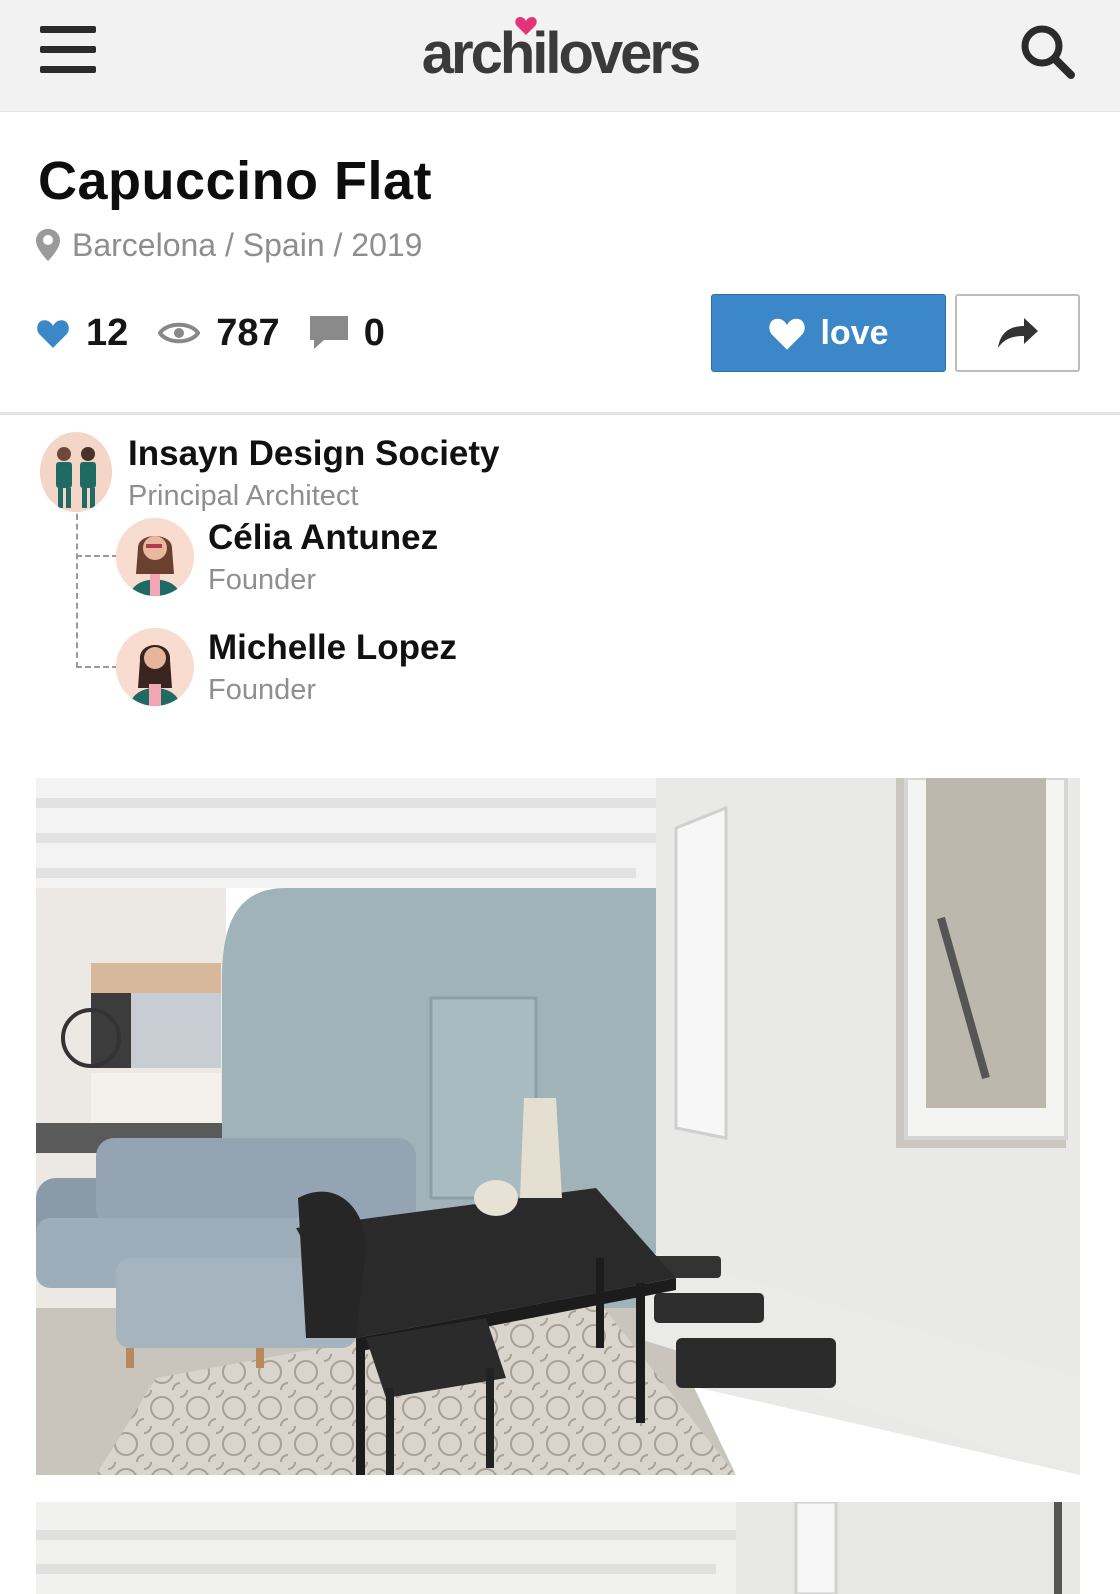  I want to click on section-divider, so click(560, 413).